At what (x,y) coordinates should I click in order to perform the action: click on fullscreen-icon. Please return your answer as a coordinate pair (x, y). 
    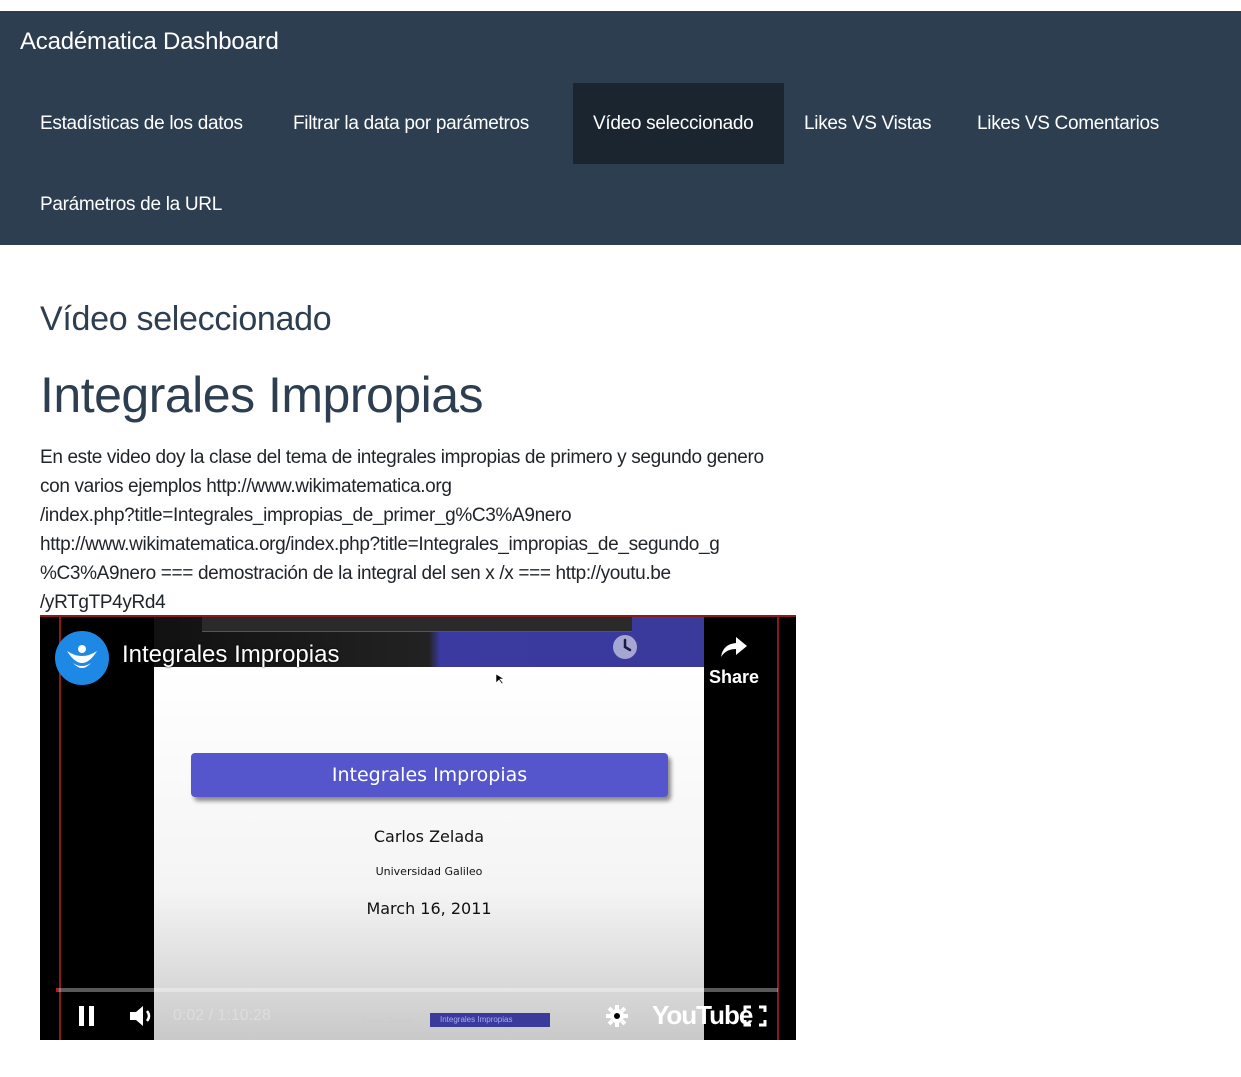
    Looking at the image, I should click on (755, 1016).